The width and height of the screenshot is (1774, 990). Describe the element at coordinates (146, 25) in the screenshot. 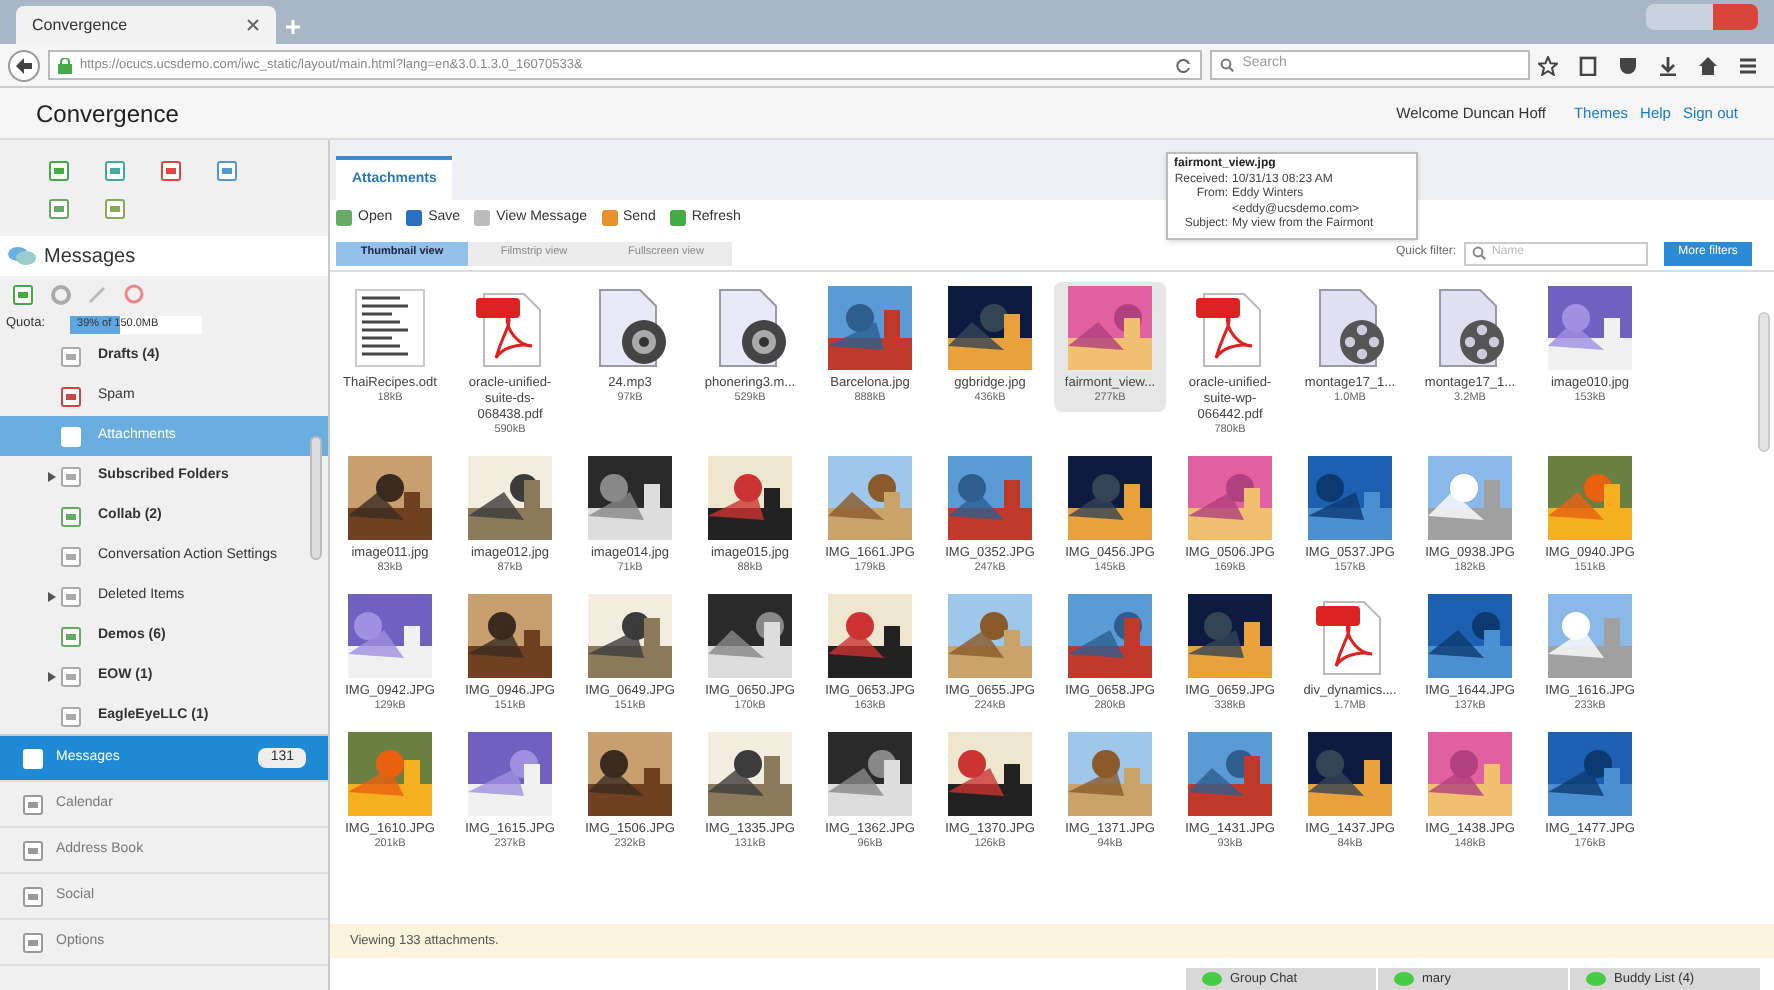

I see `browser-tab: Convergence` at that location.